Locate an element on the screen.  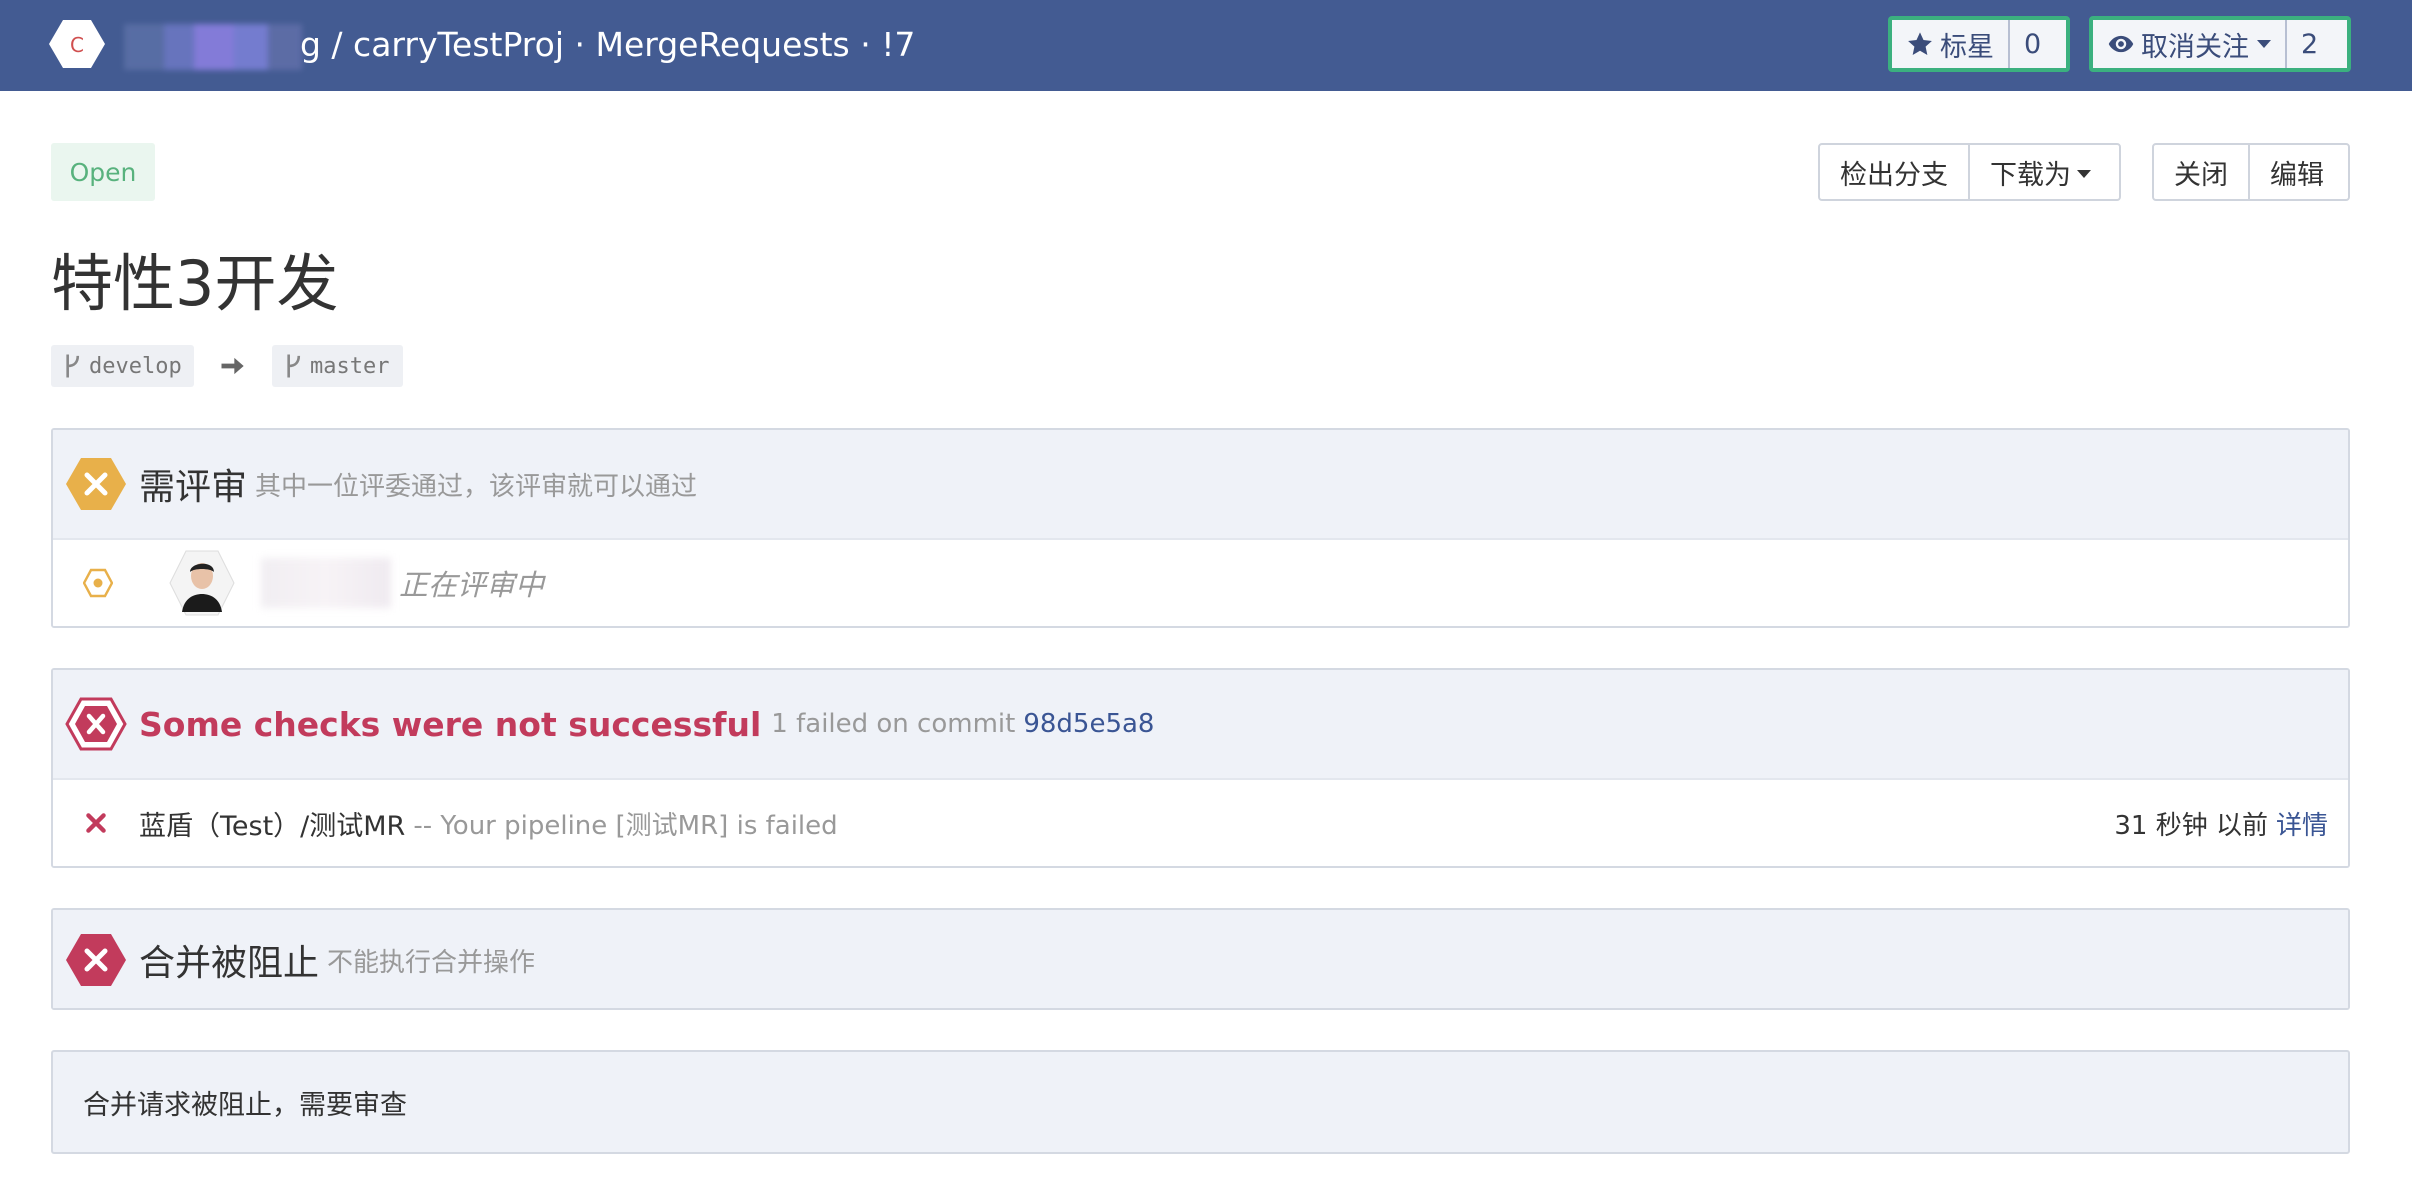
target-branch-name: master is located at coordinates (350, 366).